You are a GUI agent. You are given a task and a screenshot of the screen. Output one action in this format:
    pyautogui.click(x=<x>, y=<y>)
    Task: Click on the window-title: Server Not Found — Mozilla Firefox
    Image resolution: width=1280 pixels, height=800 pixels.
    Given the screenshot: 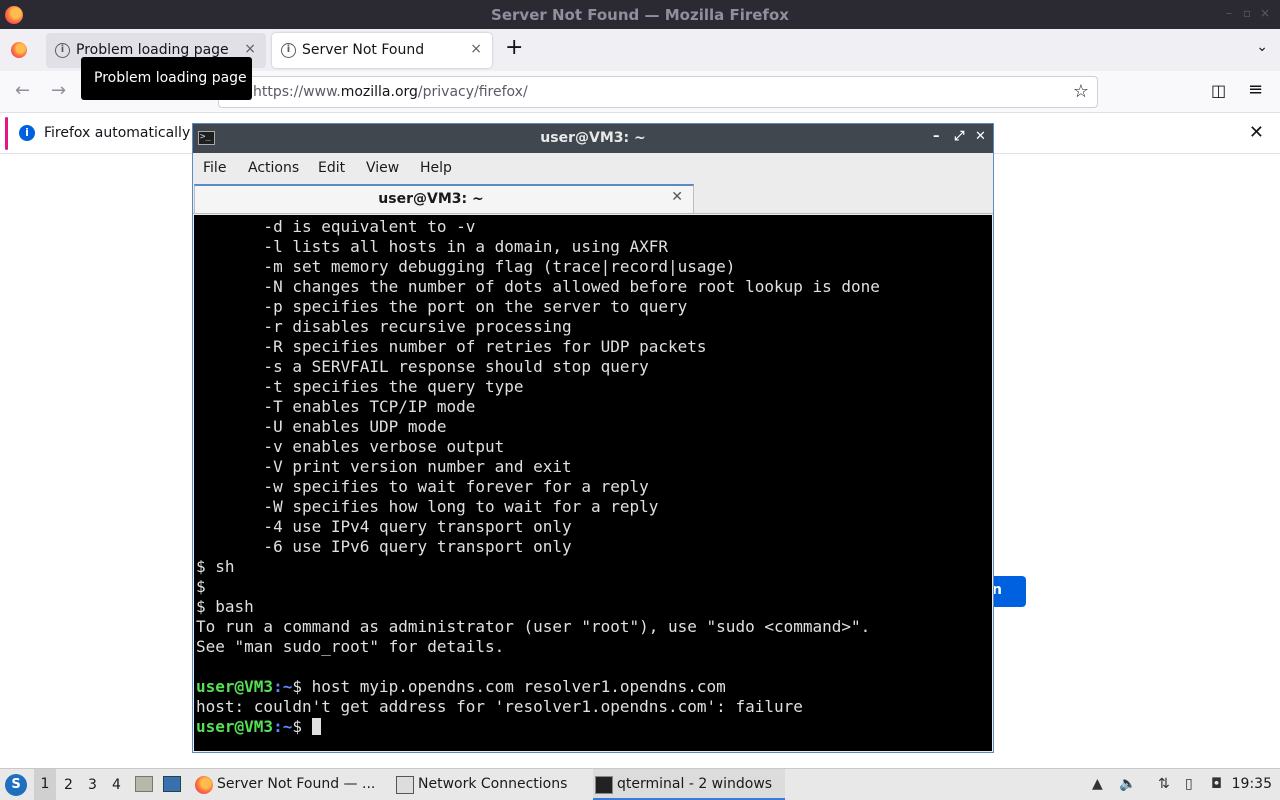 What is the action you would take?
    pyautogui.click(x=640, y=15)
    